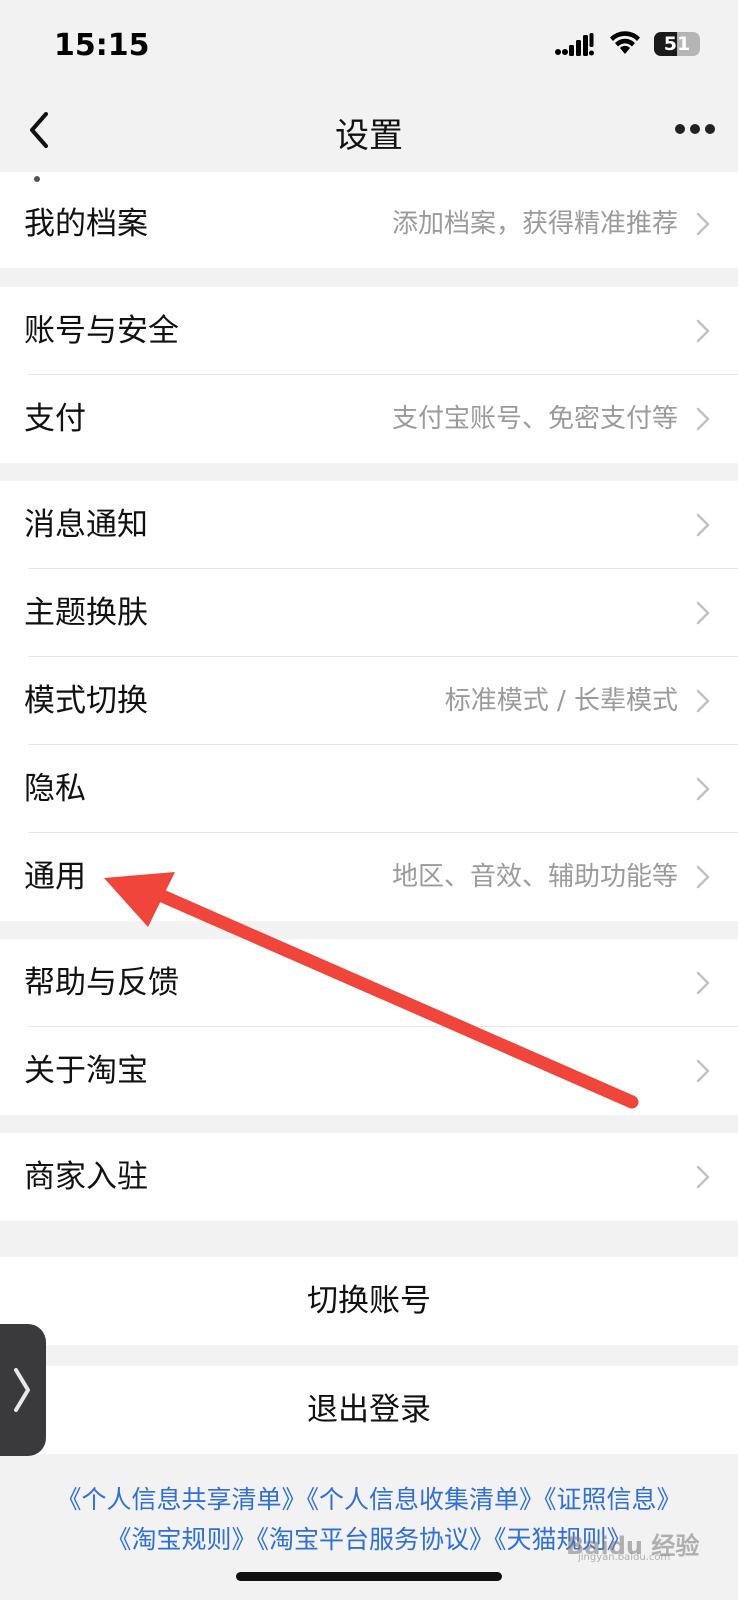 The image size is (738, 1600). What do you see at coordinates (101, 983) in the screenshot?
I see `row-label: 帮助与反馈` at bounding box center [101, 983].